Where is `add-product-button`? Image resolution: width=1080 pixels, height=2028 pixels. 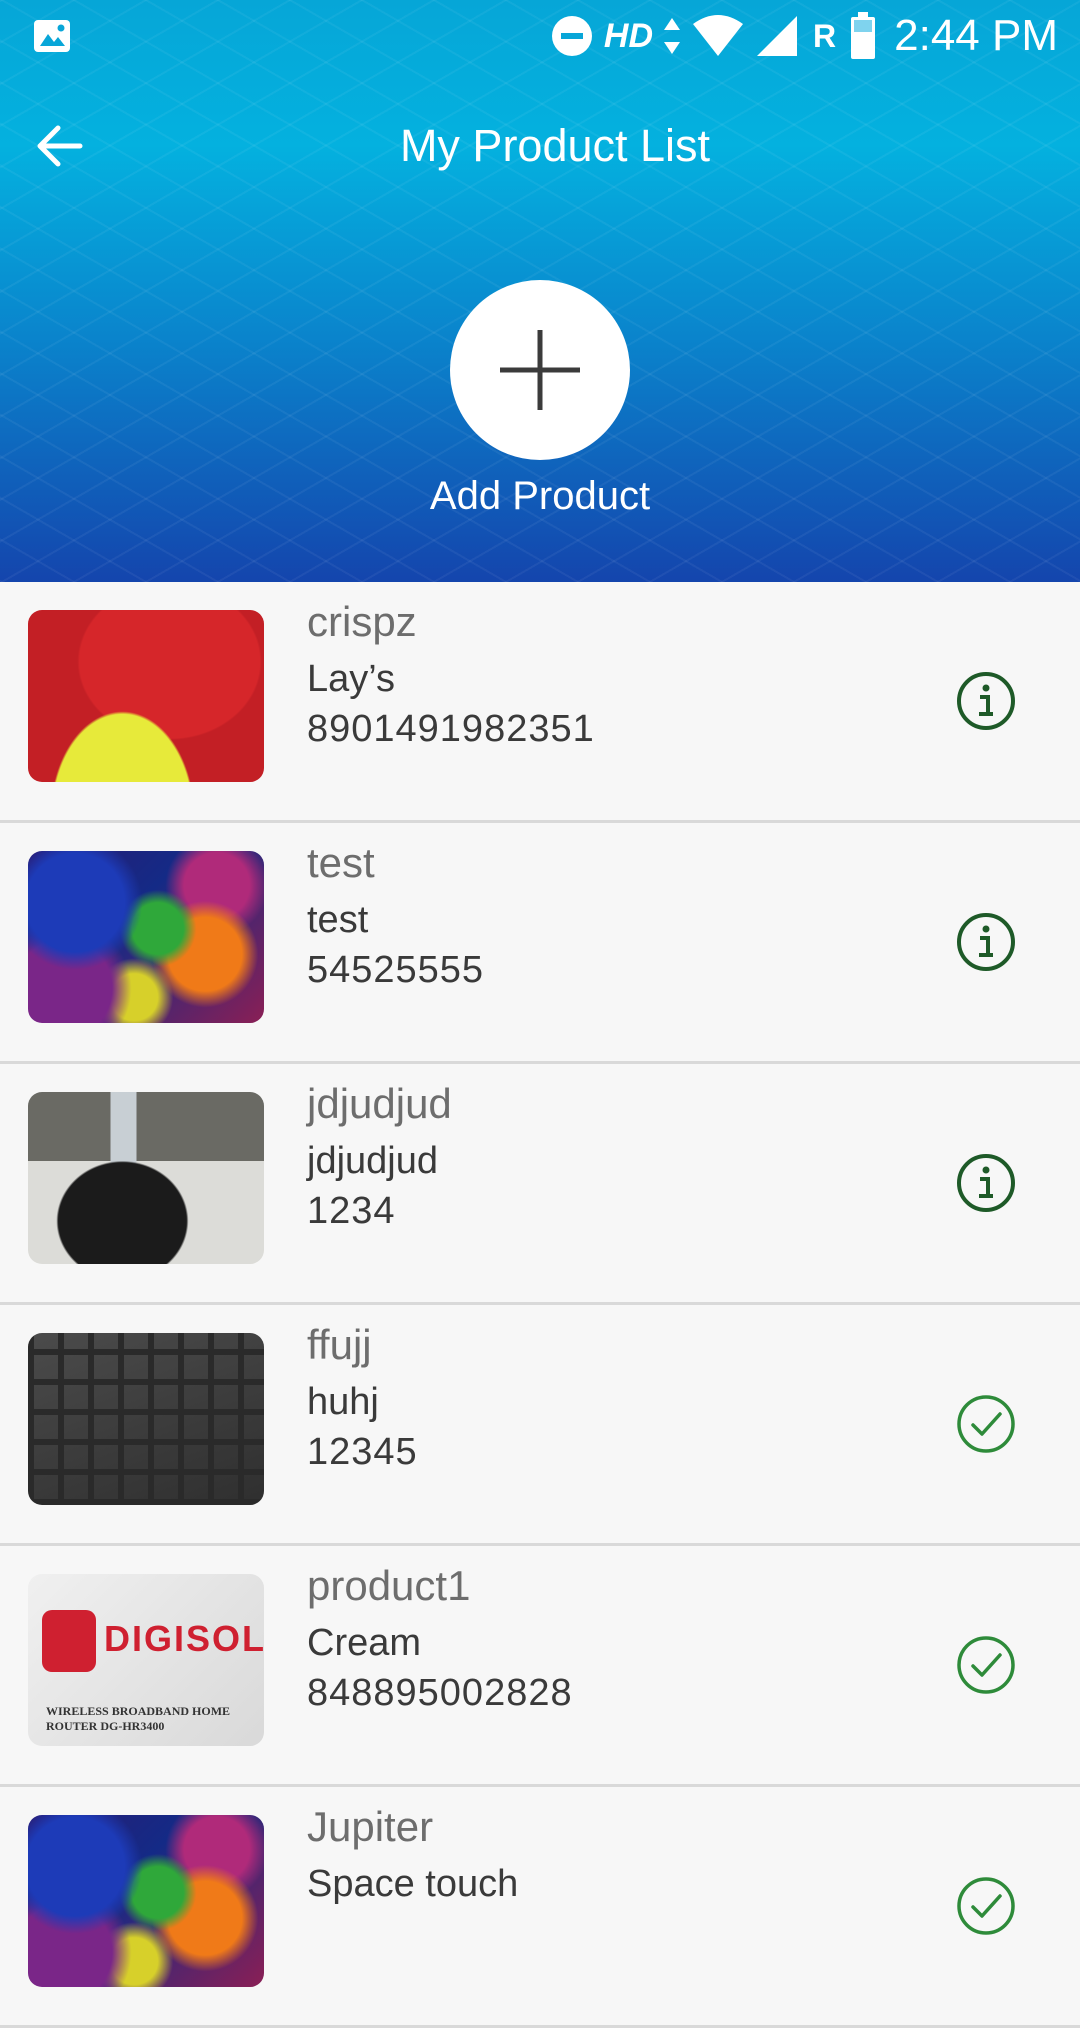 add-product-button is located at coordinates (540, 370).